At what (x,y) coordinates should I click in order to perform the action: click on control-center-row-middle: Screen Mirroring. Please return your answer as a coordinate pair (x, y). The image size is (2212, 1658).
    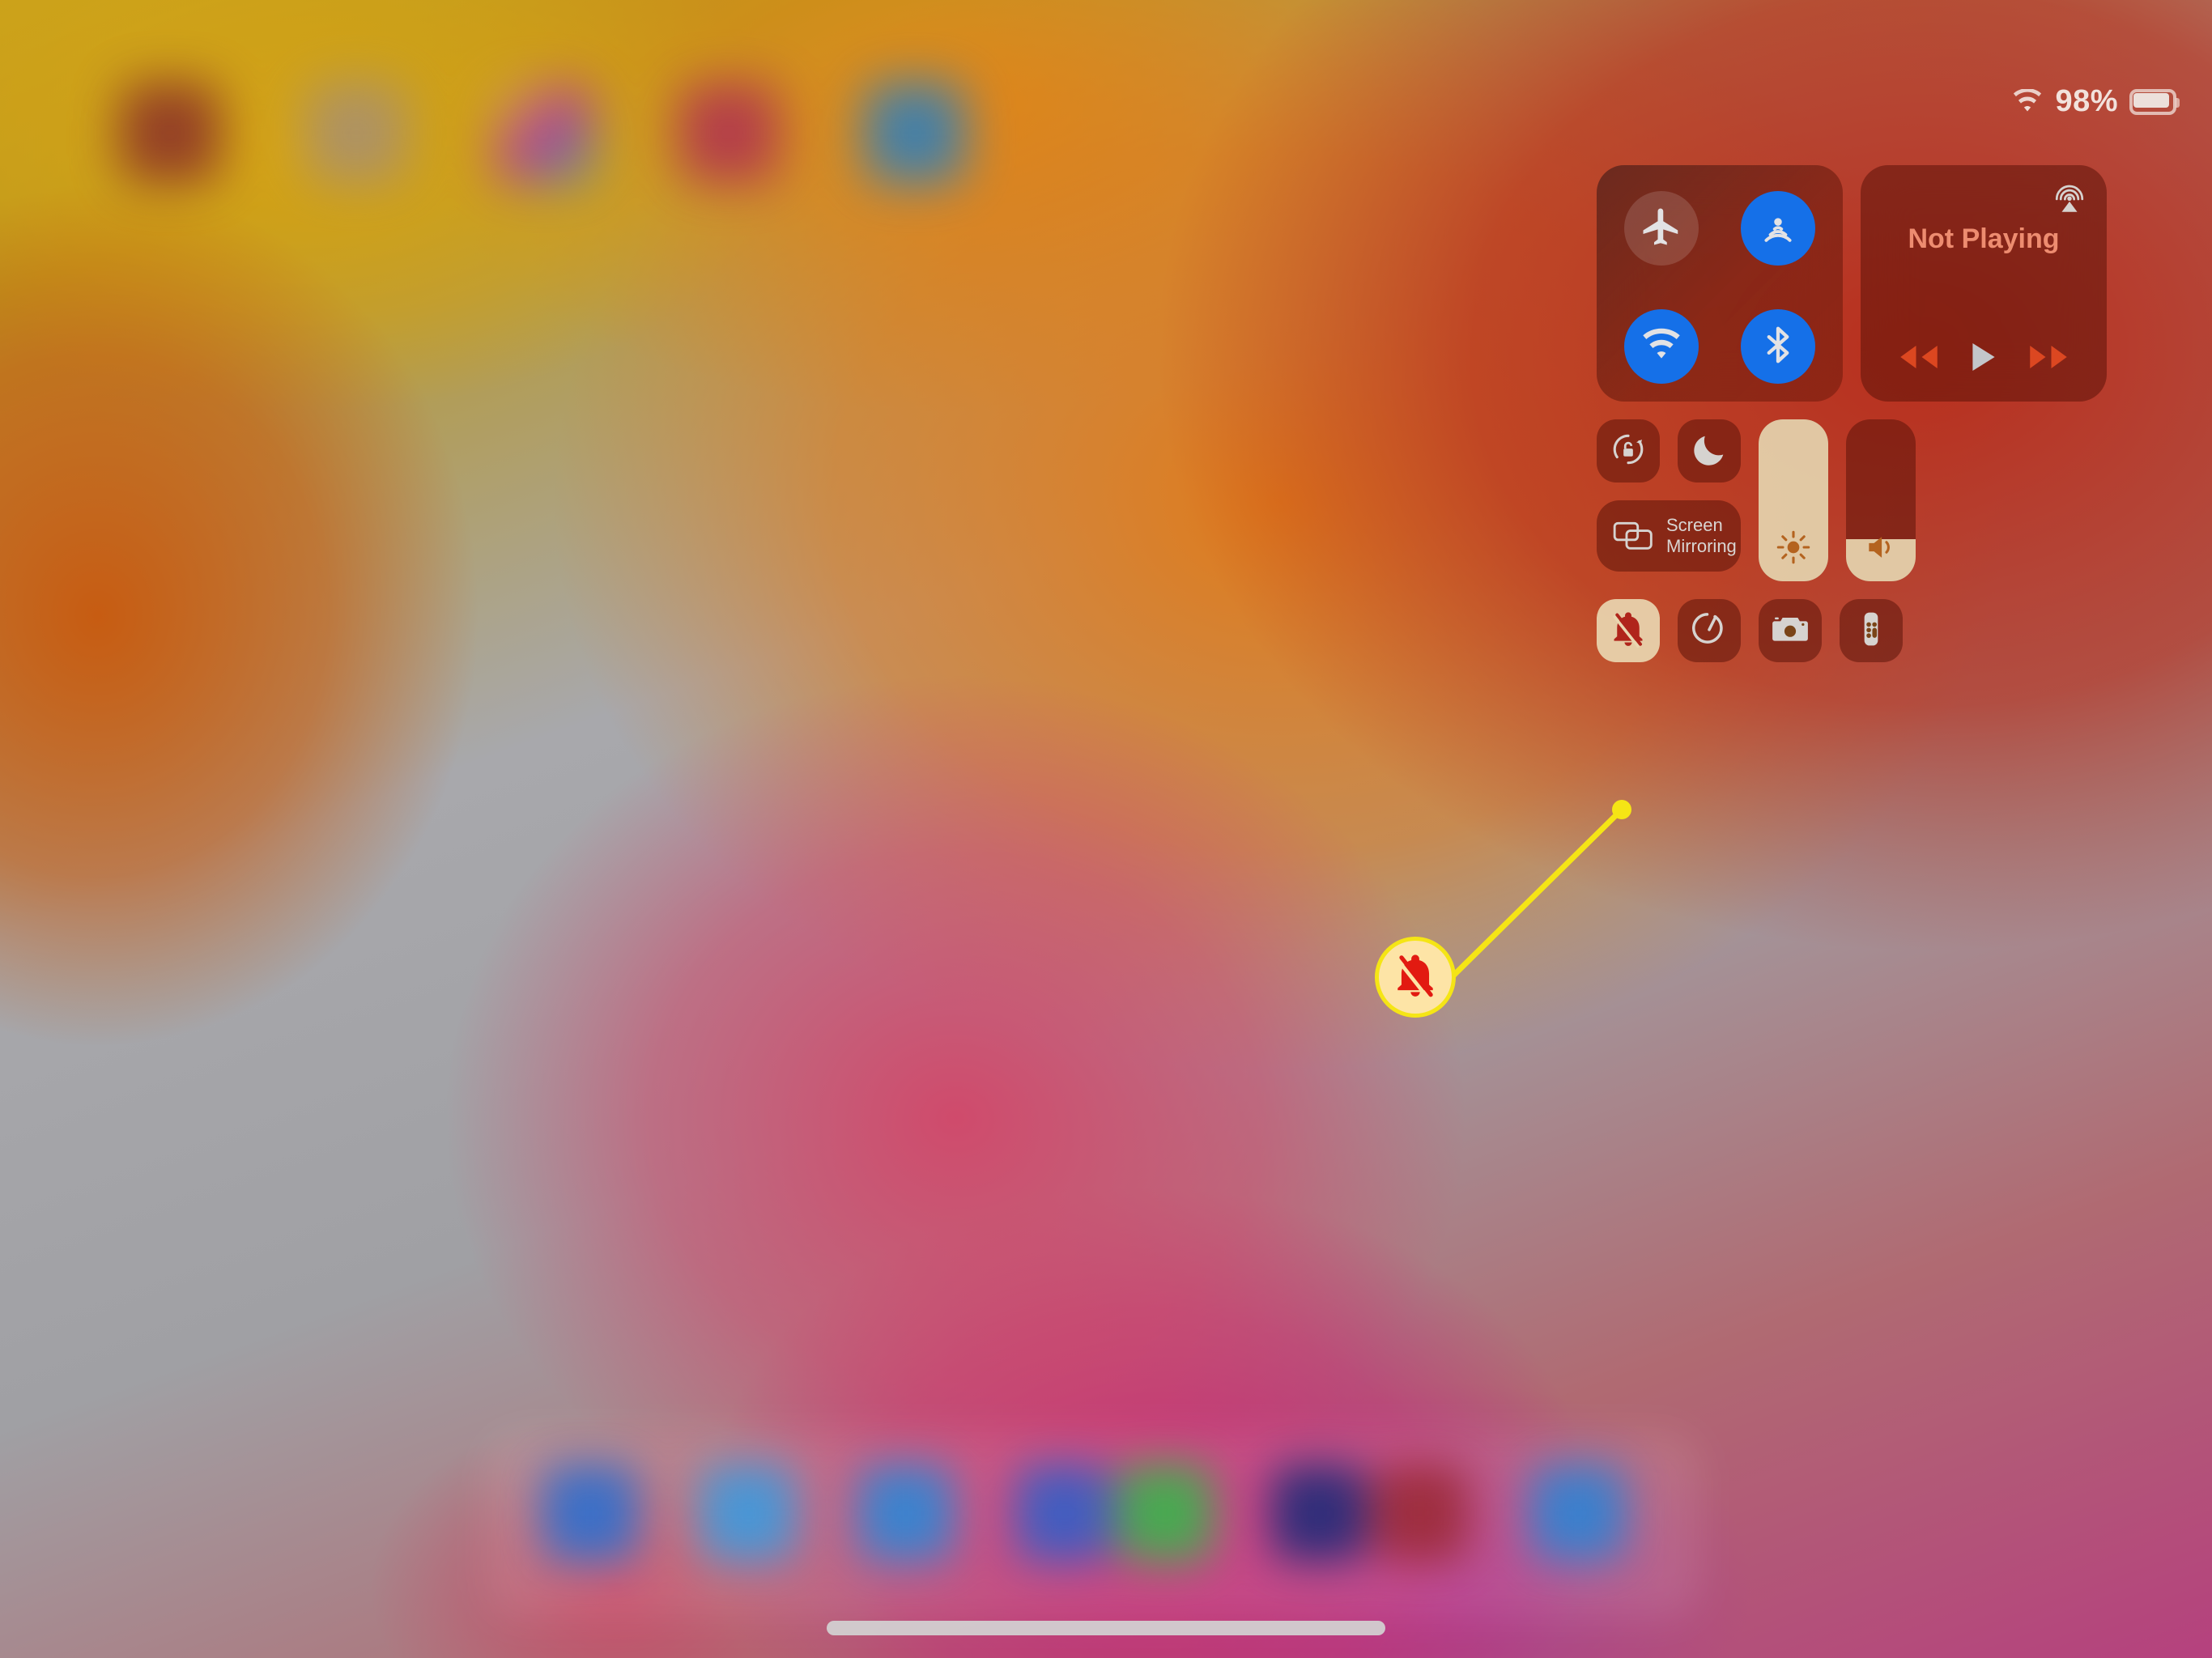
    Looking at the image, I should click on (1860, 500).